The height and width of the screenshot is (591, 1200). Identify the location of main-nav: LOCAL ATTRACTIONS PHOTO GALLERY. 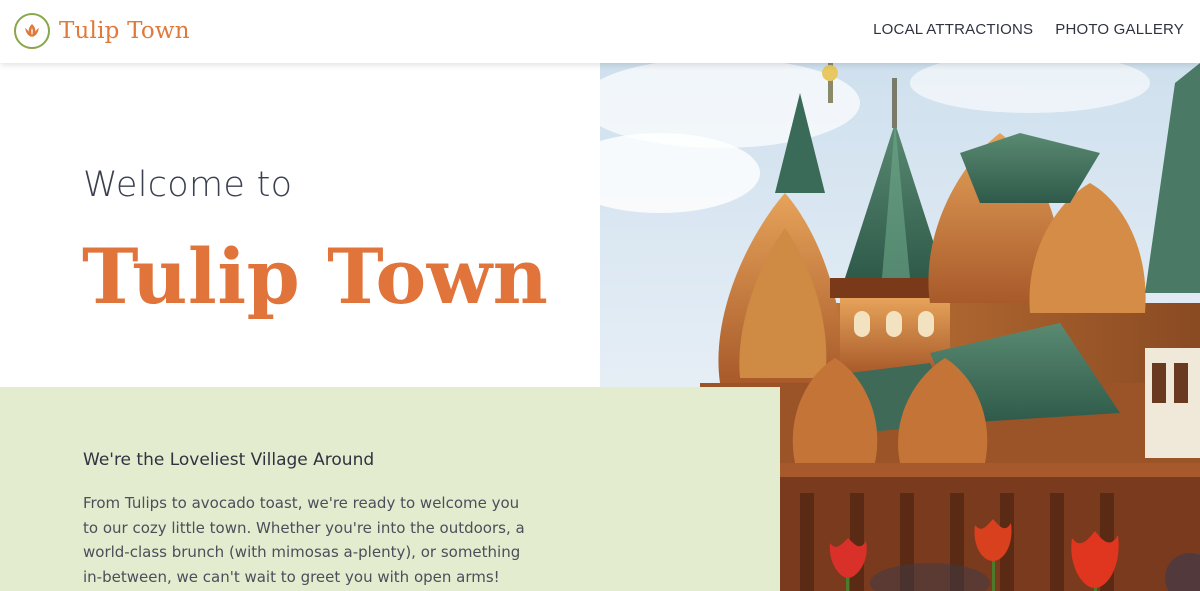
(1028, 29).